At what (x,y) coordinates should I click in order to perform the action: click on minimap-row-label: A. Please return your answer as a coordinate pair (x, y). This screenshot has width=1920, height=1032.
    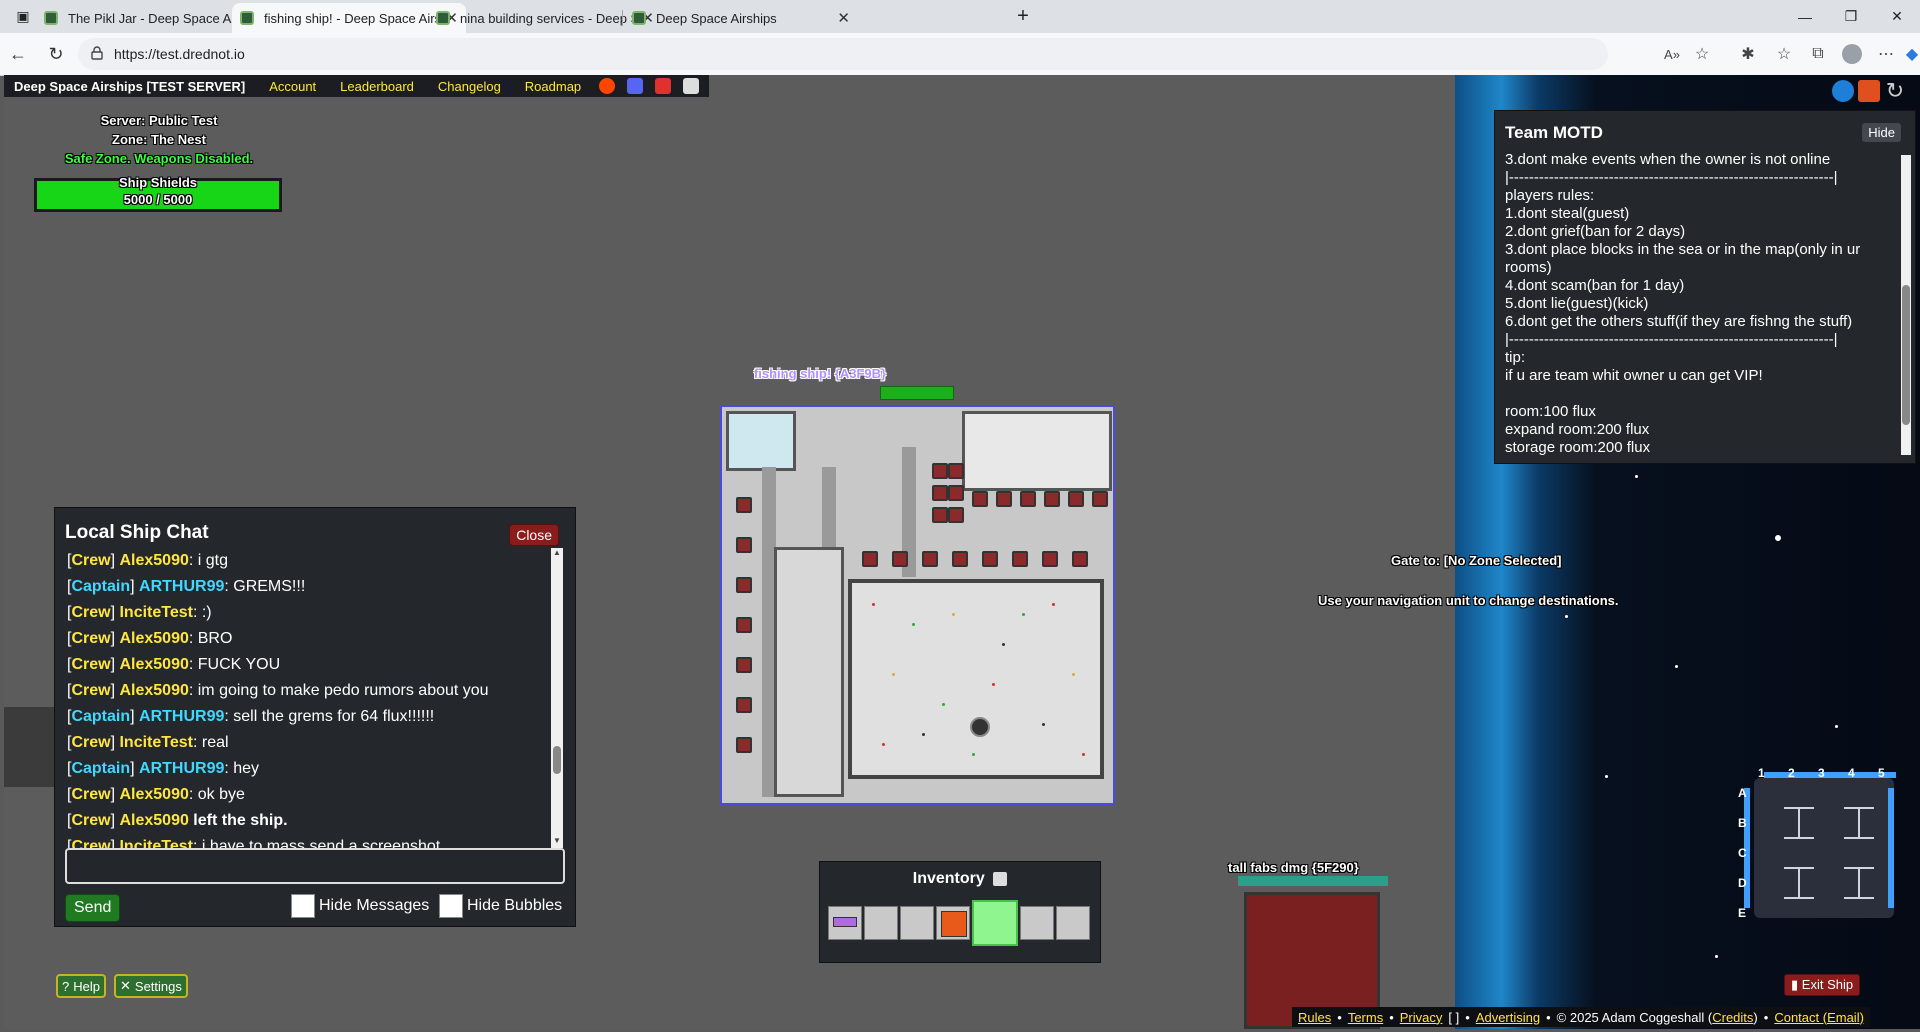
    Looking at the image, I should click on (1742, 793).